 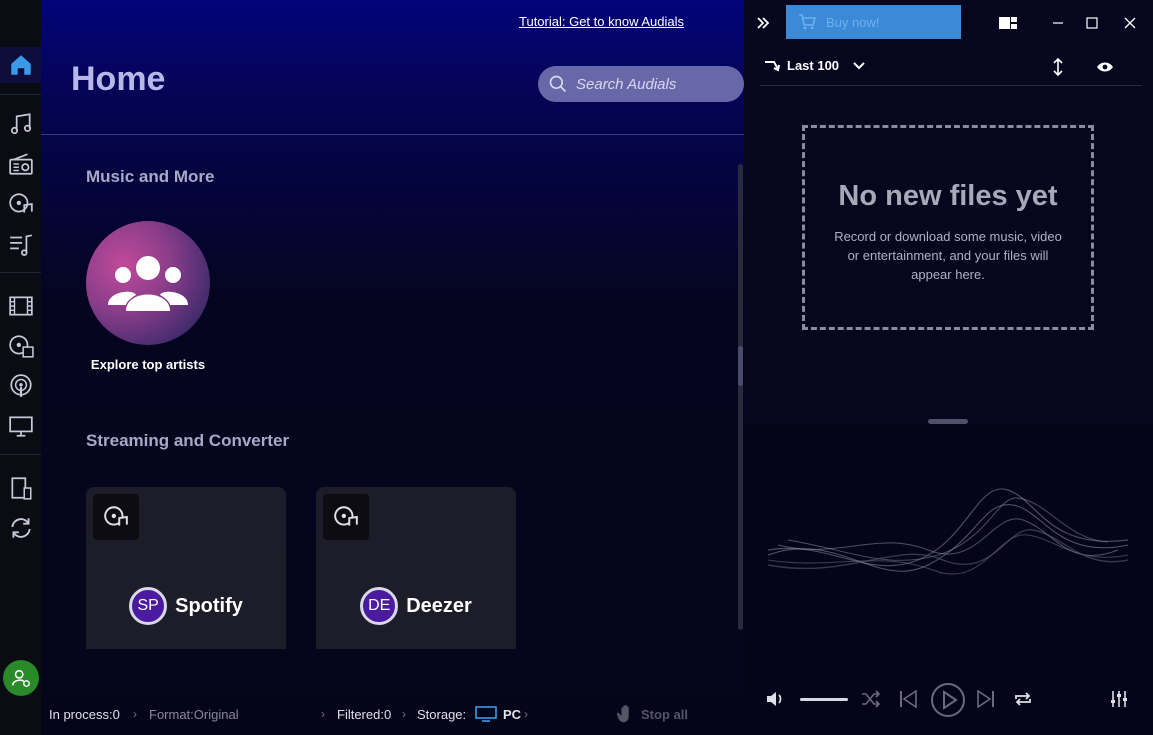 I want to click on eye-icon, so click(x=1105, y=67).